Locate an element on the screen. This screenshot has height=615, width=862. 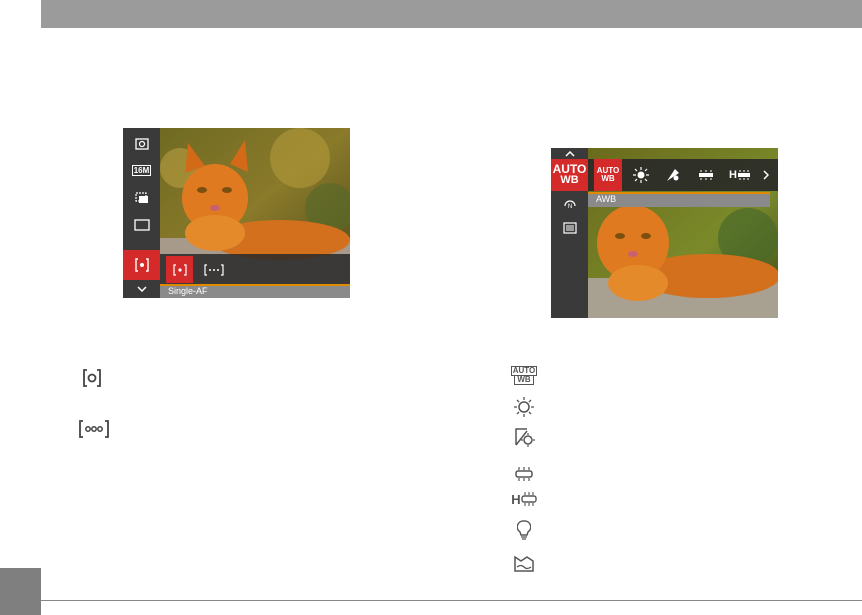
chevron-up-icon is located at coordinates (569, 153).